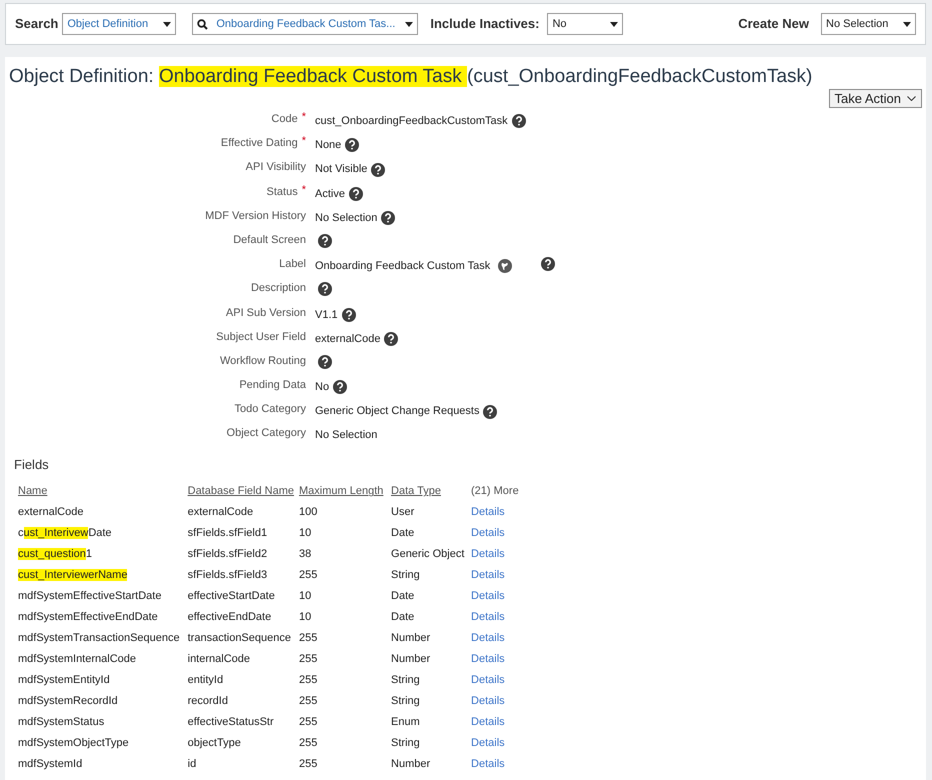 The height and width of the screenshot is (780, 932). What do you see at coordinates (228, 575) in the screenshot?
I see `database-field-name: sfFields.sfField3` at bounding box center [228, 575].